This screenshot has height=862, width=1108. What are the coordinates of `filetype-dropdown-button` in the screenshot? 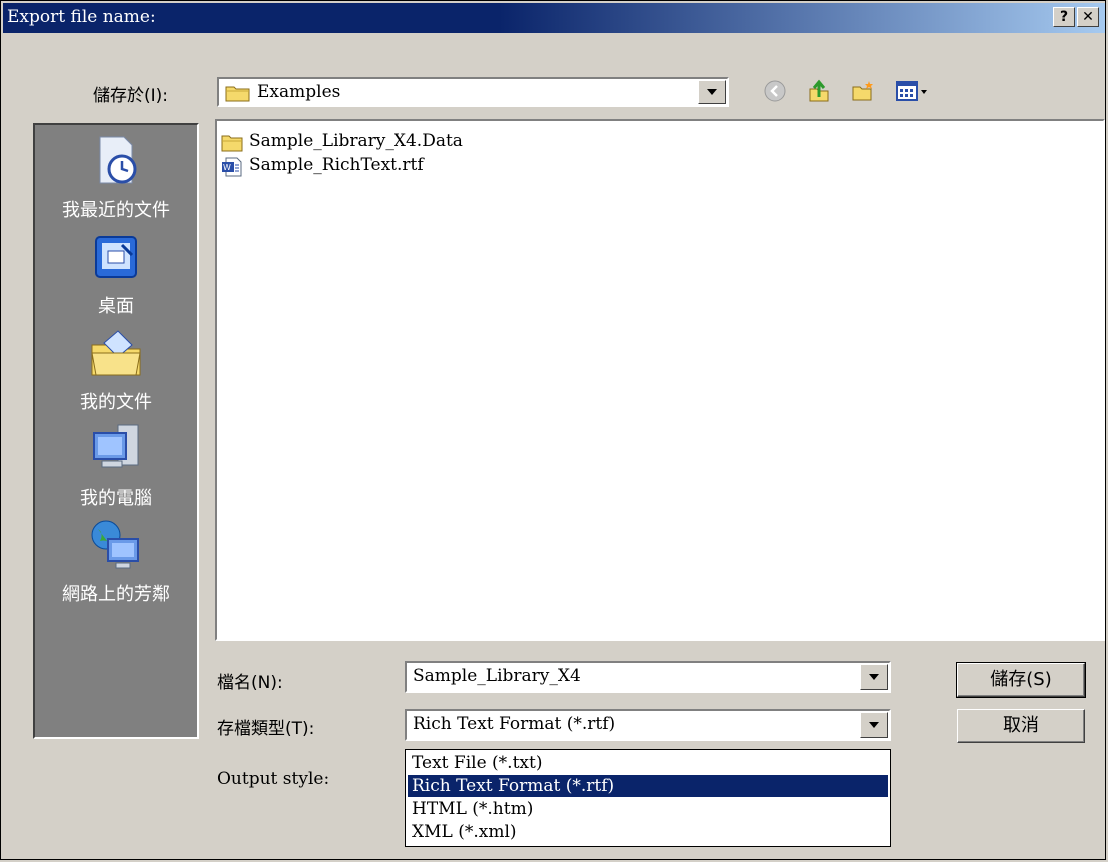 It's located at (874, 725).